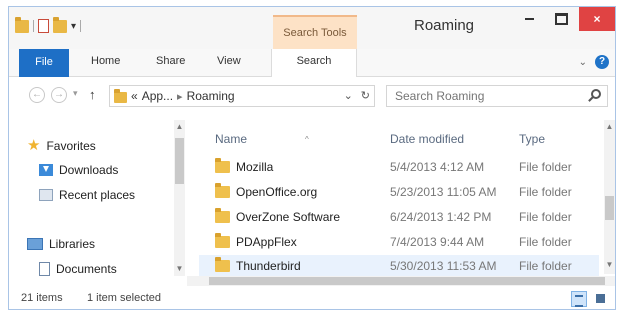 Image resolution: width=622 pixels, height=316 pixels. What do you see at coordinates (443, 192) in the screenshot?
I see `date-modified: 5/23/2013 11:05 AM` at bounding box center [443, 192].